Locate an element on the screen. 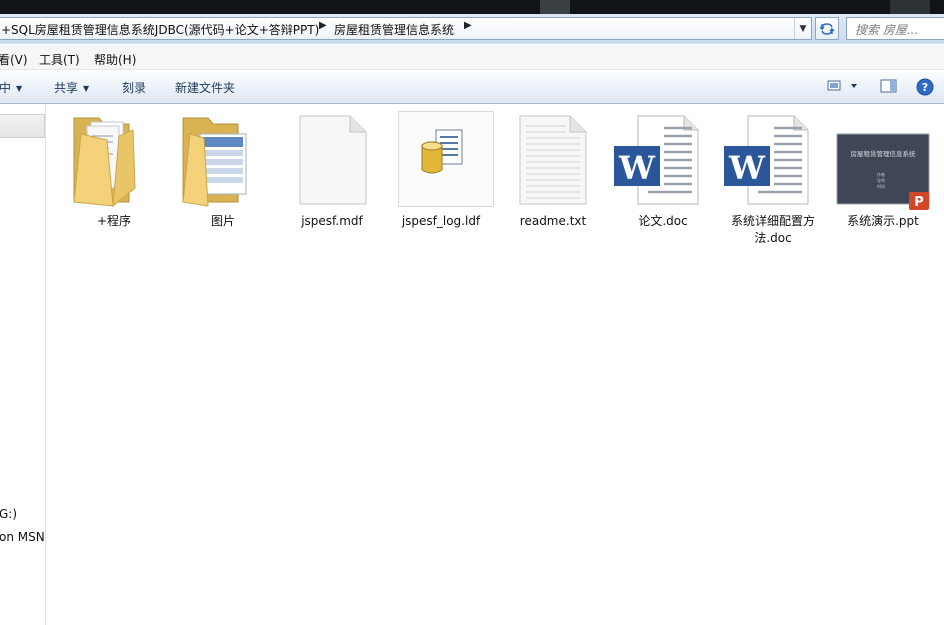 This screenshot has width=944, height=625. breadcrumb-parent: +SQL房屋租赁管理信息系统JDBC(源代码+论文+答辩PPT) is located at coordinates (160, 29).